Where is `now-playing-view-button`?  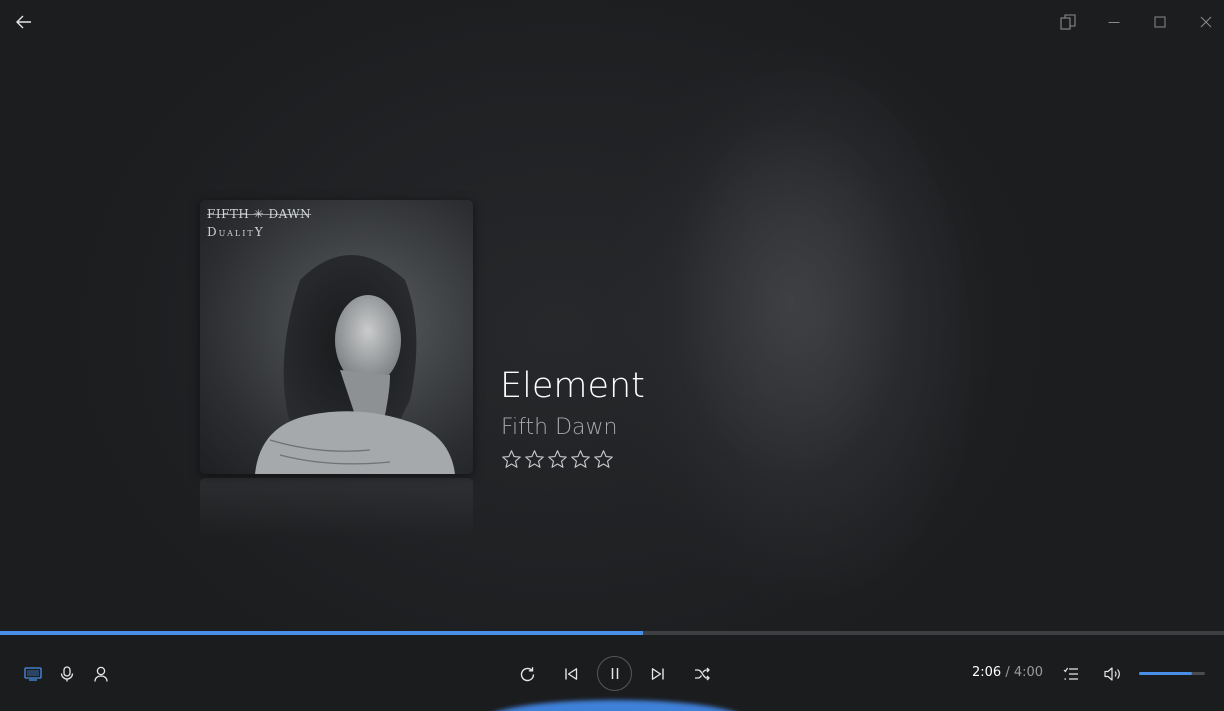
now-playing-view-button is located at coordinates (33, 674).